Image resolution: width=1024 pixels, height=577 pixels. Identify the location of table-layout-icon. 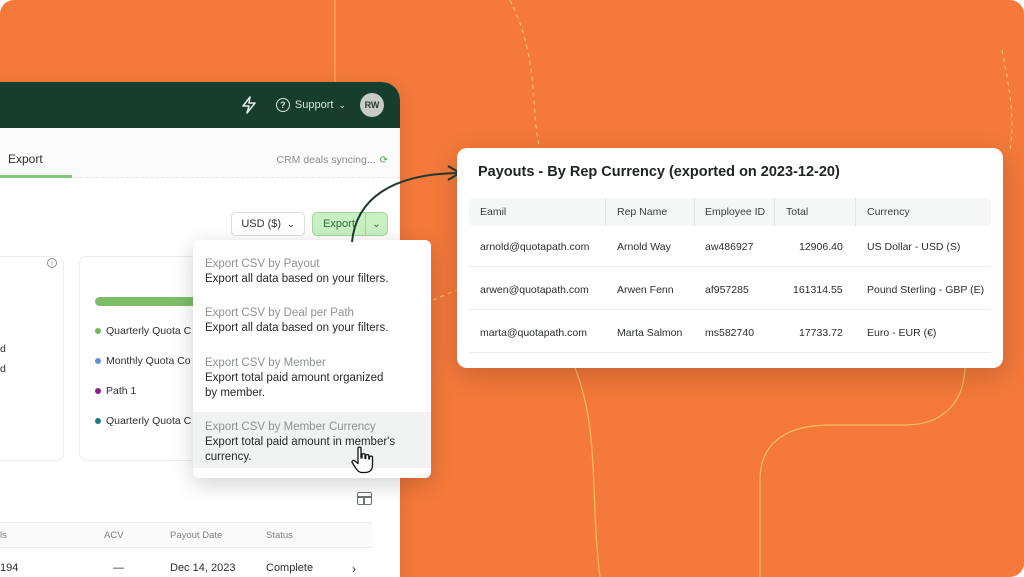
(364, 498).